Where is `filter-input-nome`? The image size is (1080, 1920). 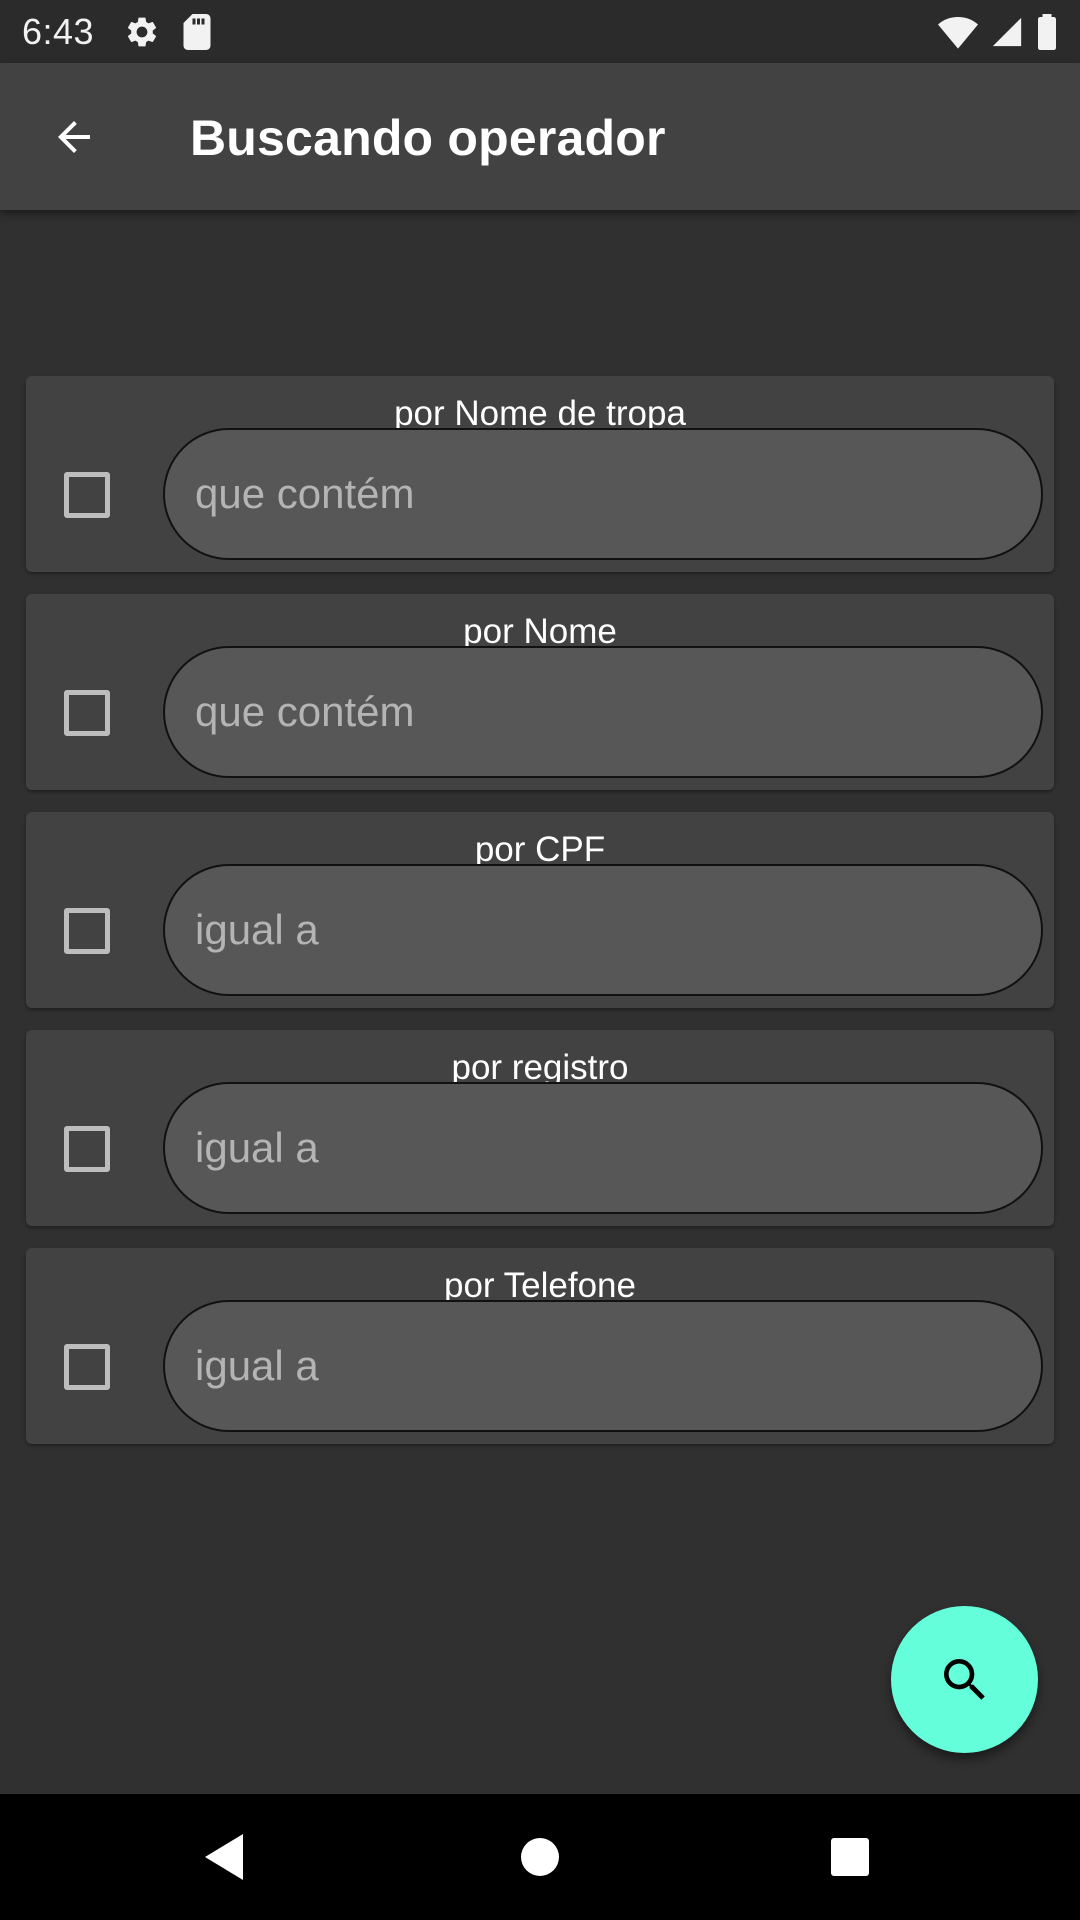 filter-input-nome is located at coordinates (603, 712).